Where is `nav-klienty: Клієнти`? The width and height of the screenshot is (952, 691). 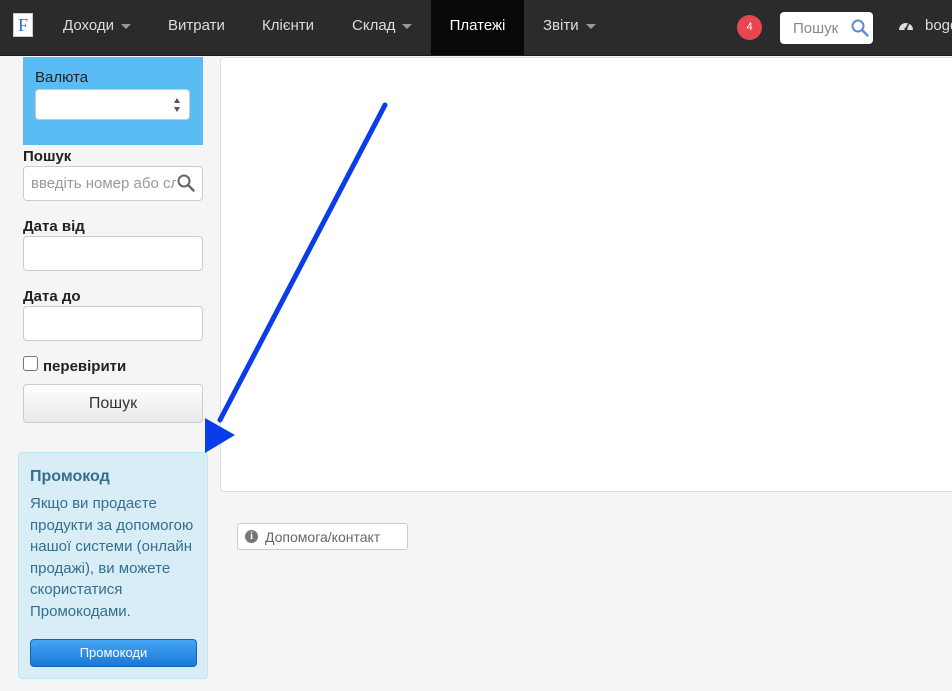
nav-klienty: Клієнти is located at coordinates (288, 27).